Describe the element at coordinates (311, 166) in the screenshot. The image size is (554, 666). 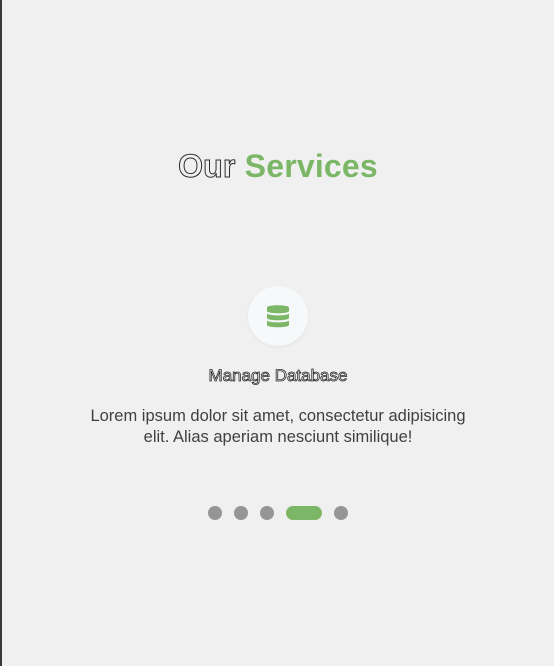
I see `section-title-services: Services` at that location.